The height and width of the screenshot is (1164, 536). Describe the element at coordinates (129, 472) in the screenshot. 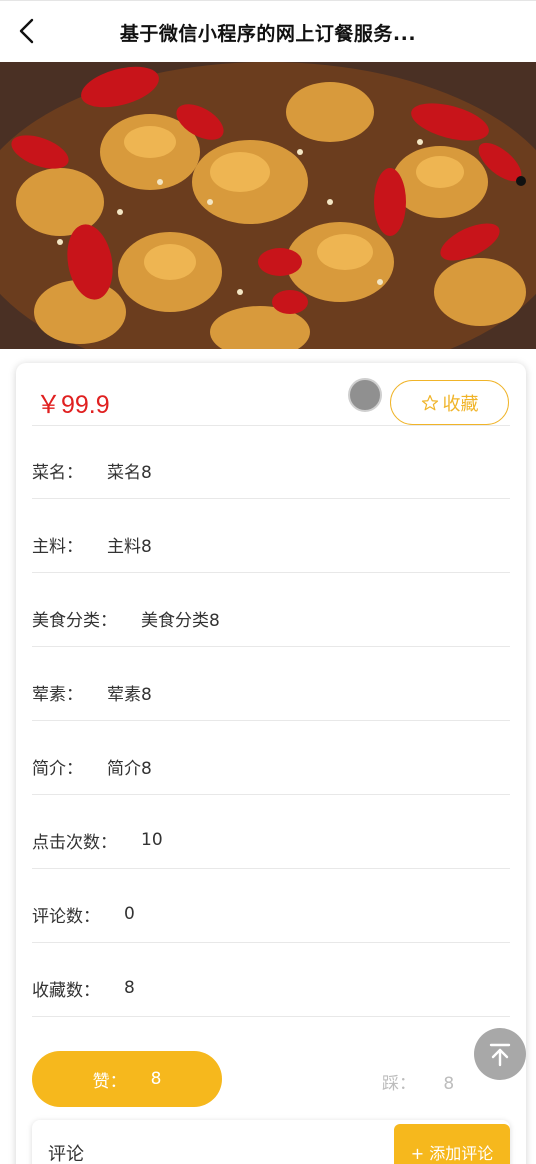

I see `field-value: 菜名8` at that location.